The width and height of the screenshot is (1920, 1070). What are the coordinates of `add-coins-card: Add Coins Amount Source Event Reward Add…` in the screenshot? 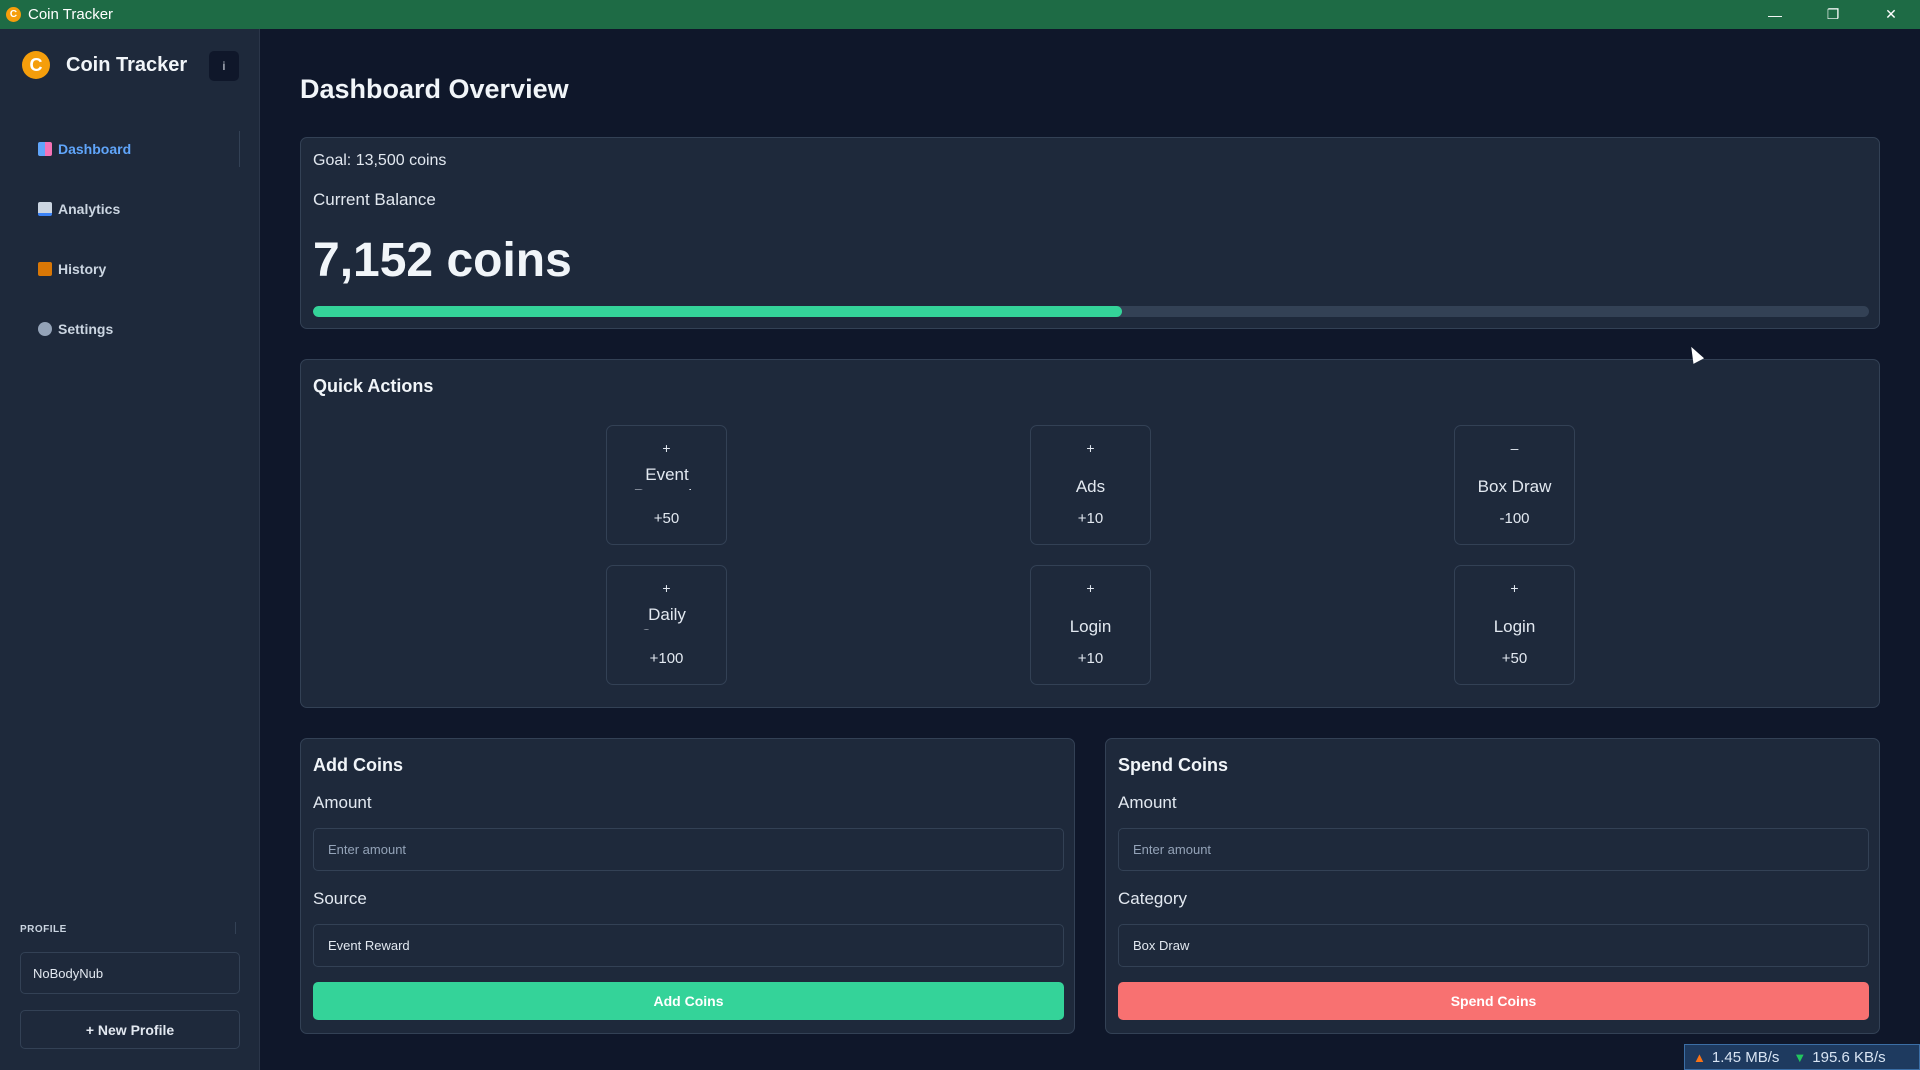 It's located at (687, 886).